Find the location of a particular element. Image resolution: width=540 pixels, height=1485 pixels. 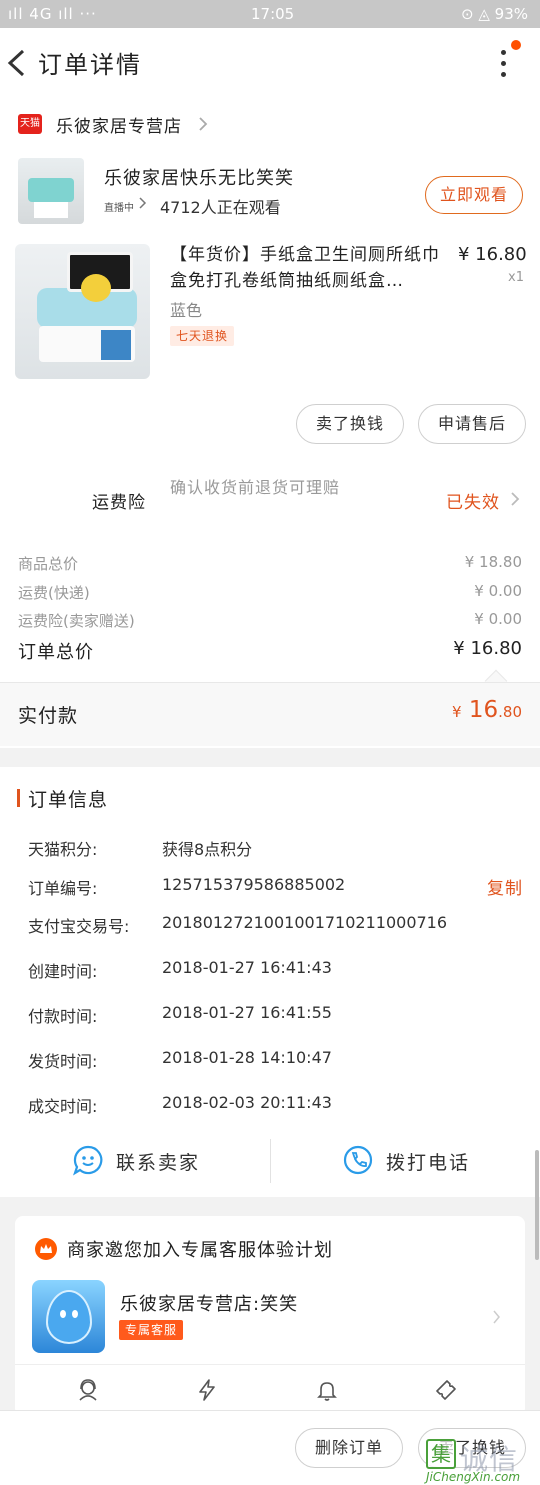

service-invite-card: 商家邀您加入专属客服体验计划 乐彼家居专营店:笑笑 专属客服 is located at coordinates (270, 1316).